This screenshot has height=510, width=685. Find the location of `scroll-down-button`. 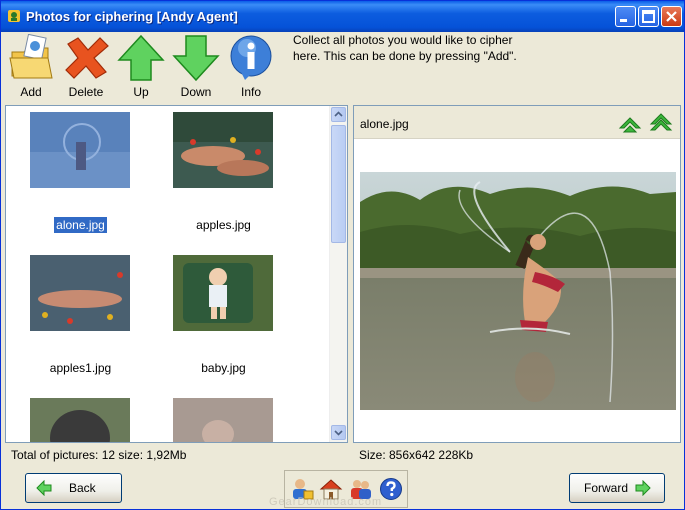

scroll-down-button is located at coordinates (338, 432).